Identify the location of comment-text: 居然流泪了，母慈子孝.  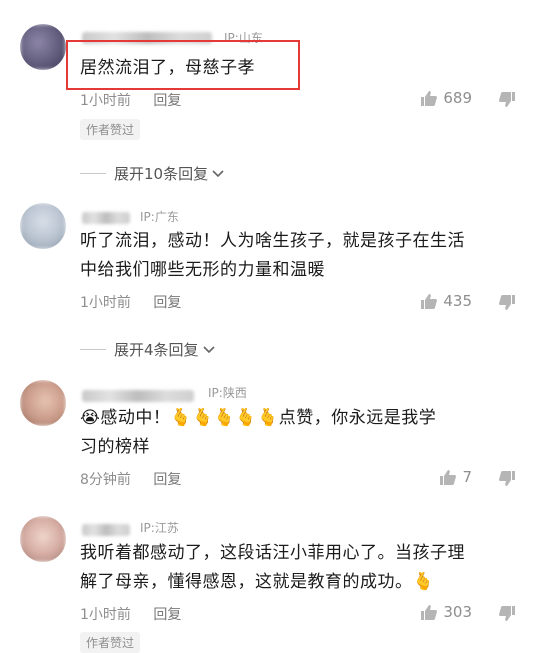
(167, 68).